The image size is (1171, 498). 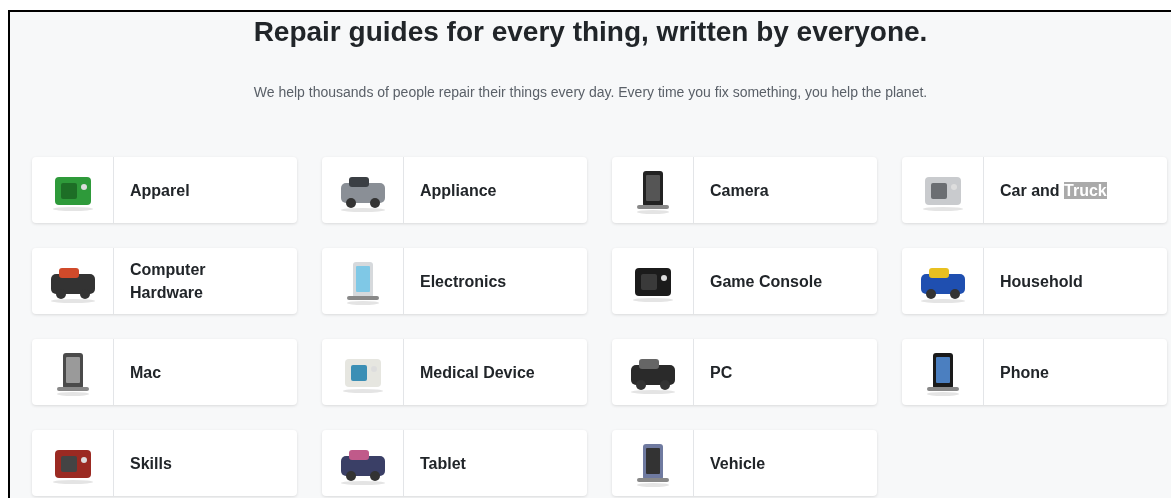 What do you see at coordinates (168, 281) in the screenshot?
I see `category-label: Computer Hardware` at bounding box center [168, 281].